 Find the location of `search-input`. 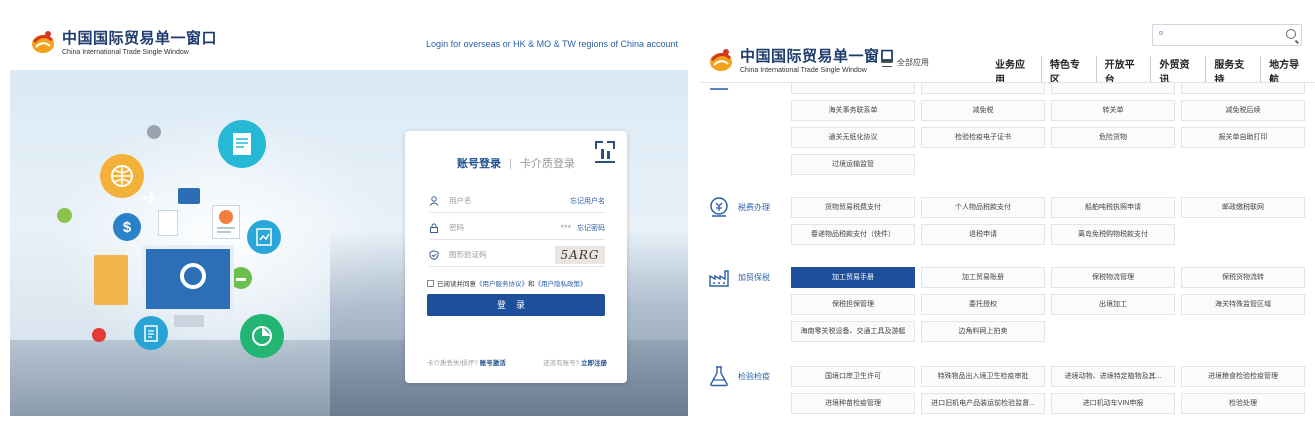

search-input is located at coordinates (1227, 35).